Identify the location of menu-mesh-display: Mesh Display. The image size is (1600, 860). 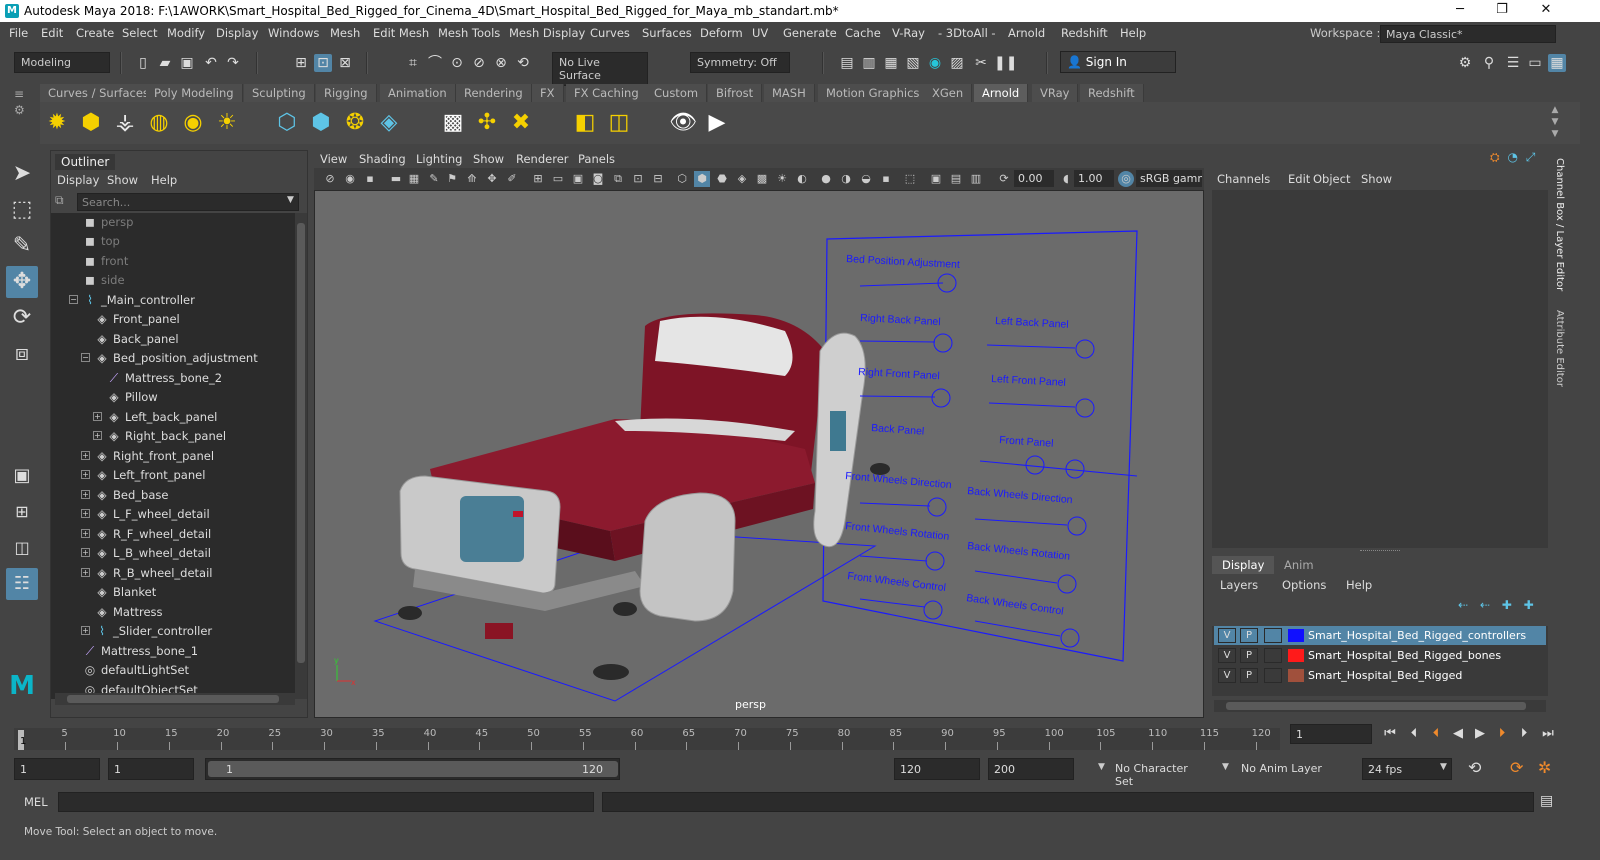
(547, 33).